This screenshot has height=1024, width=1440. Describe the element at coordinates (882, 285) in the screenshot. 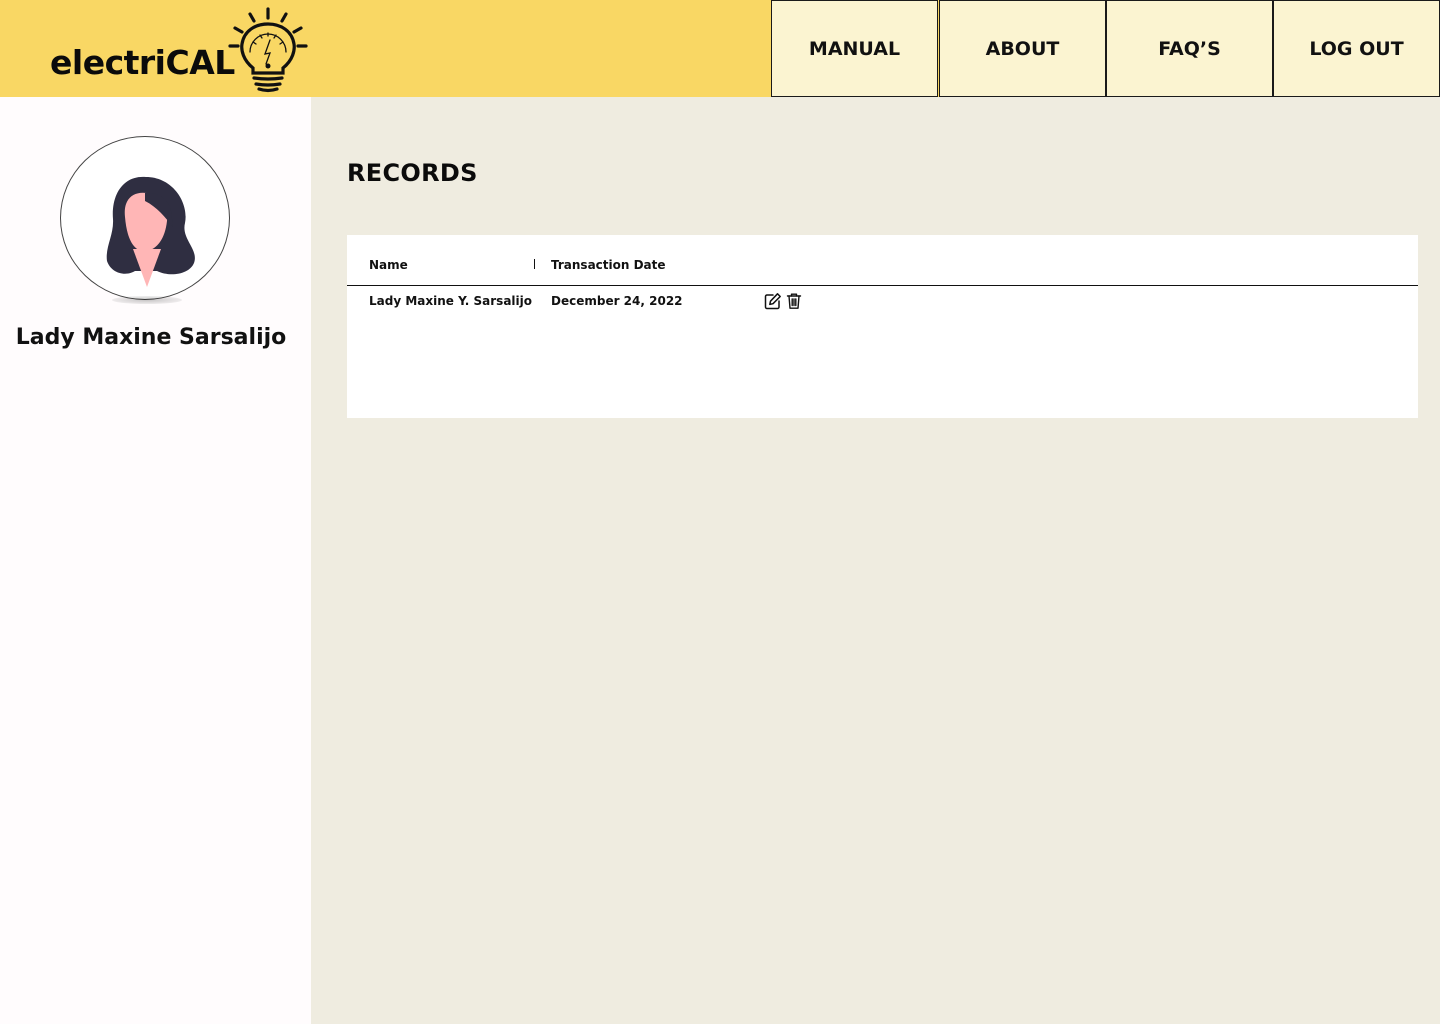

I see `table-header-divider` at that location.